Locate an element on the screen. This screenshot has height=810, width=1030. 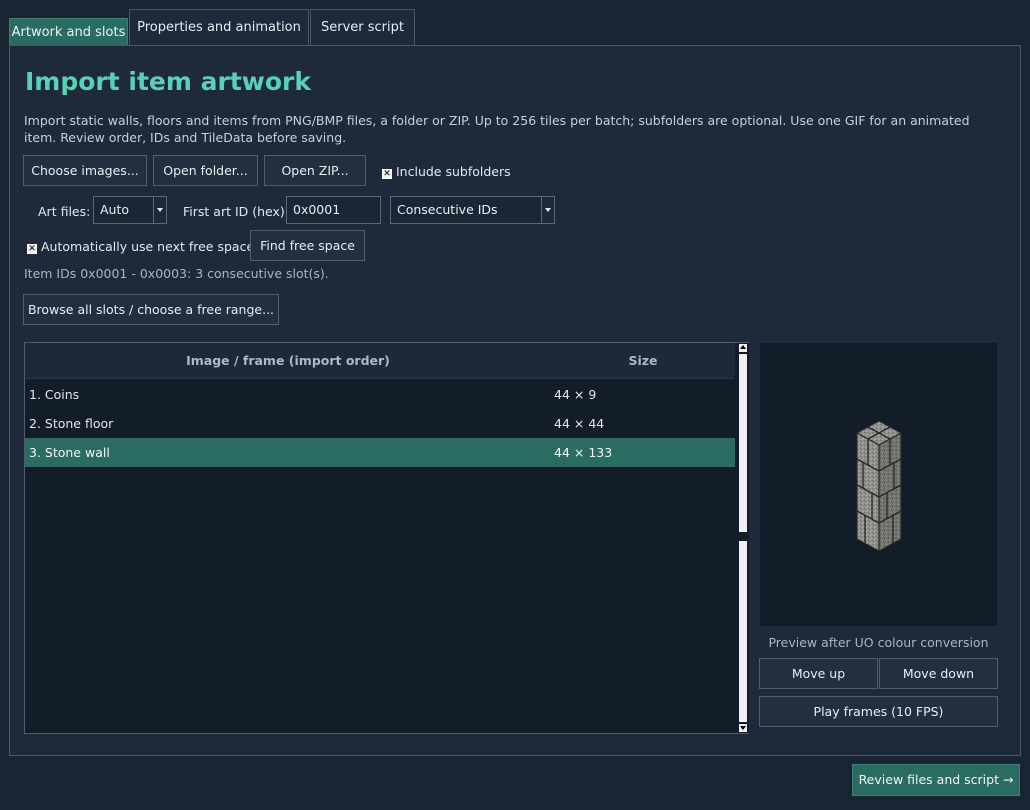
tab-server-script: Server script is located at coordinates (362, 27).